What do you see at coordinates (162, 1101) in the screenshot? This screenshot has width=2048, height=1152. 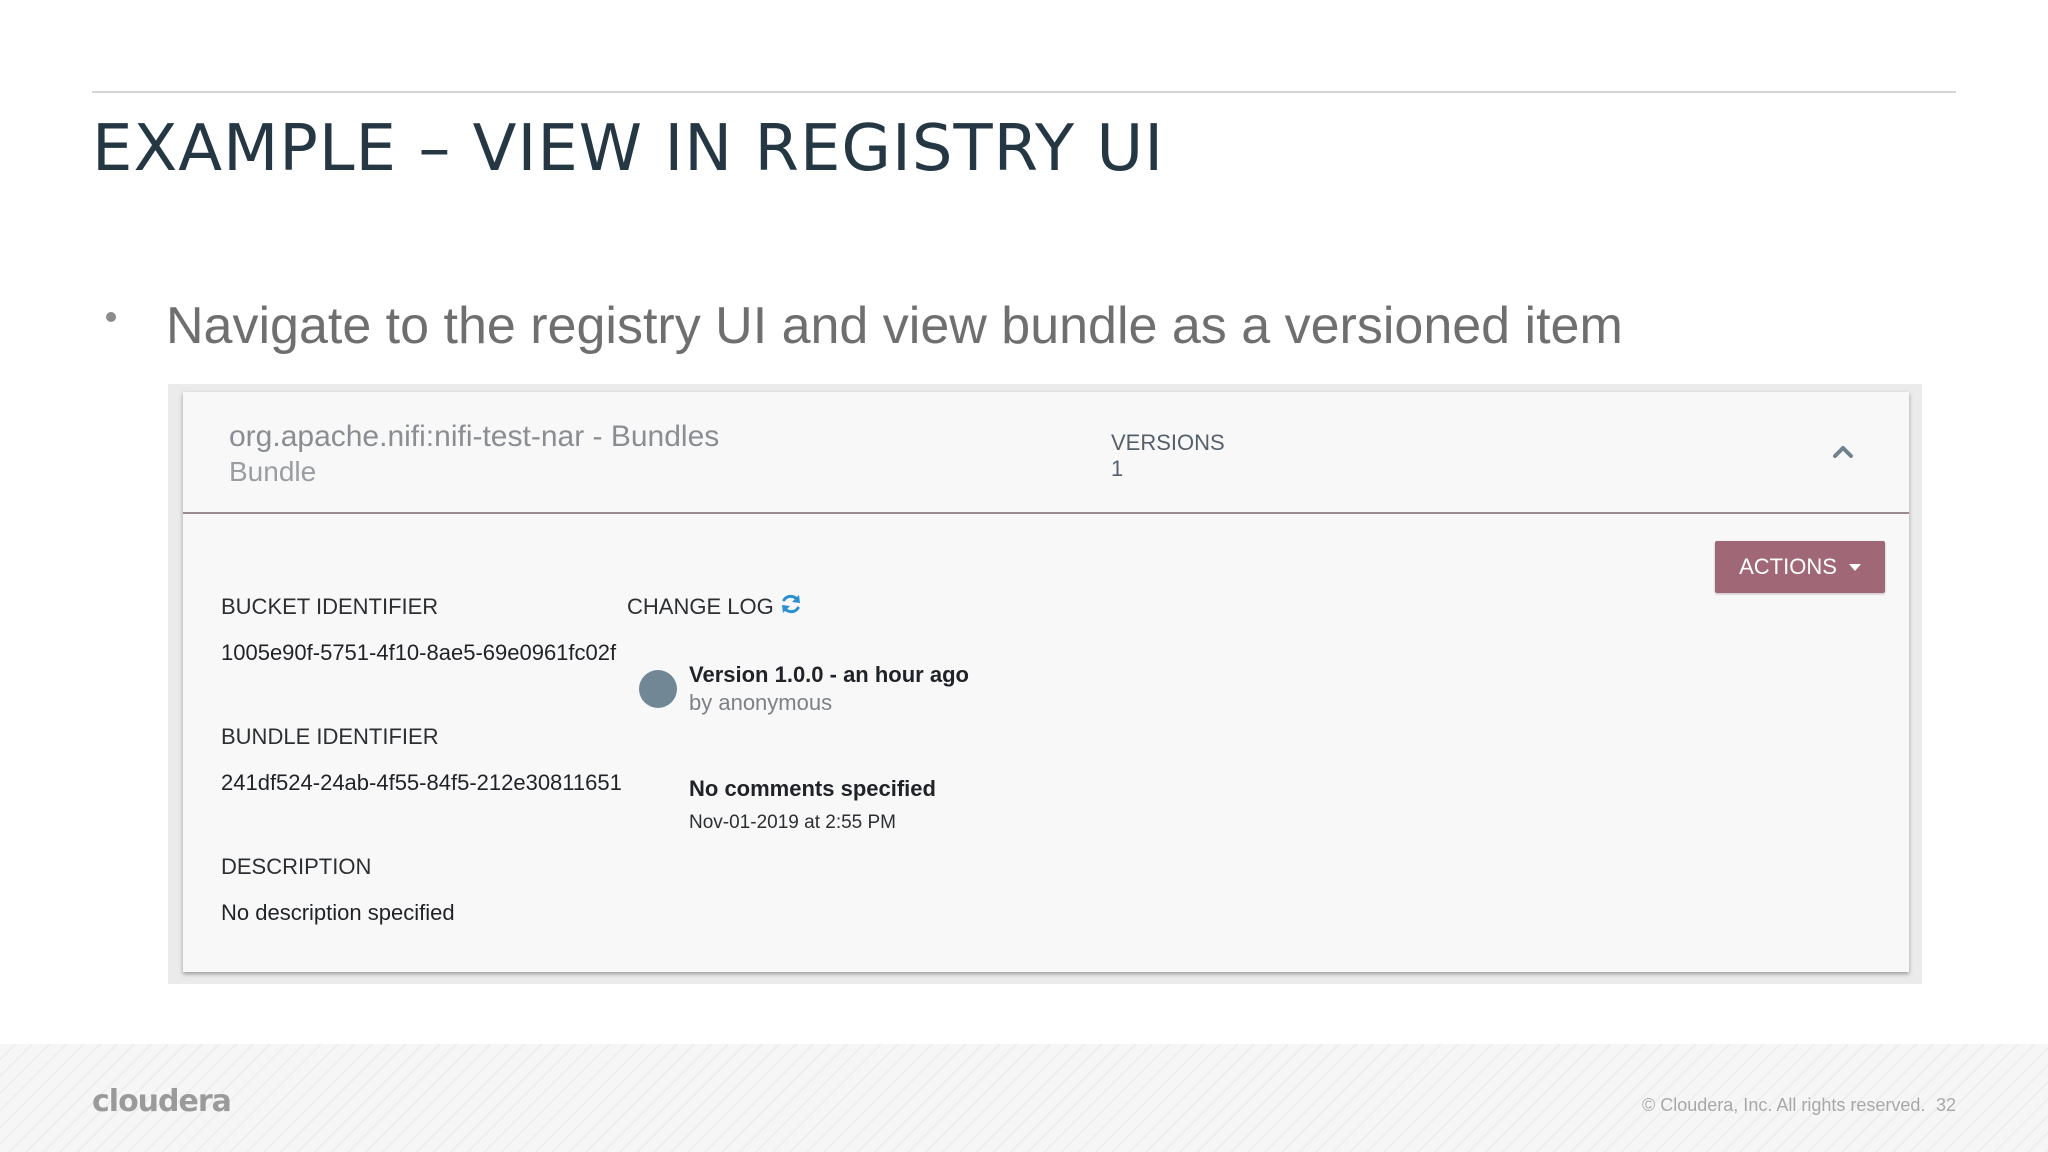 I see `cloudera-logo: cloudera` at bounding box center [162, 1101].